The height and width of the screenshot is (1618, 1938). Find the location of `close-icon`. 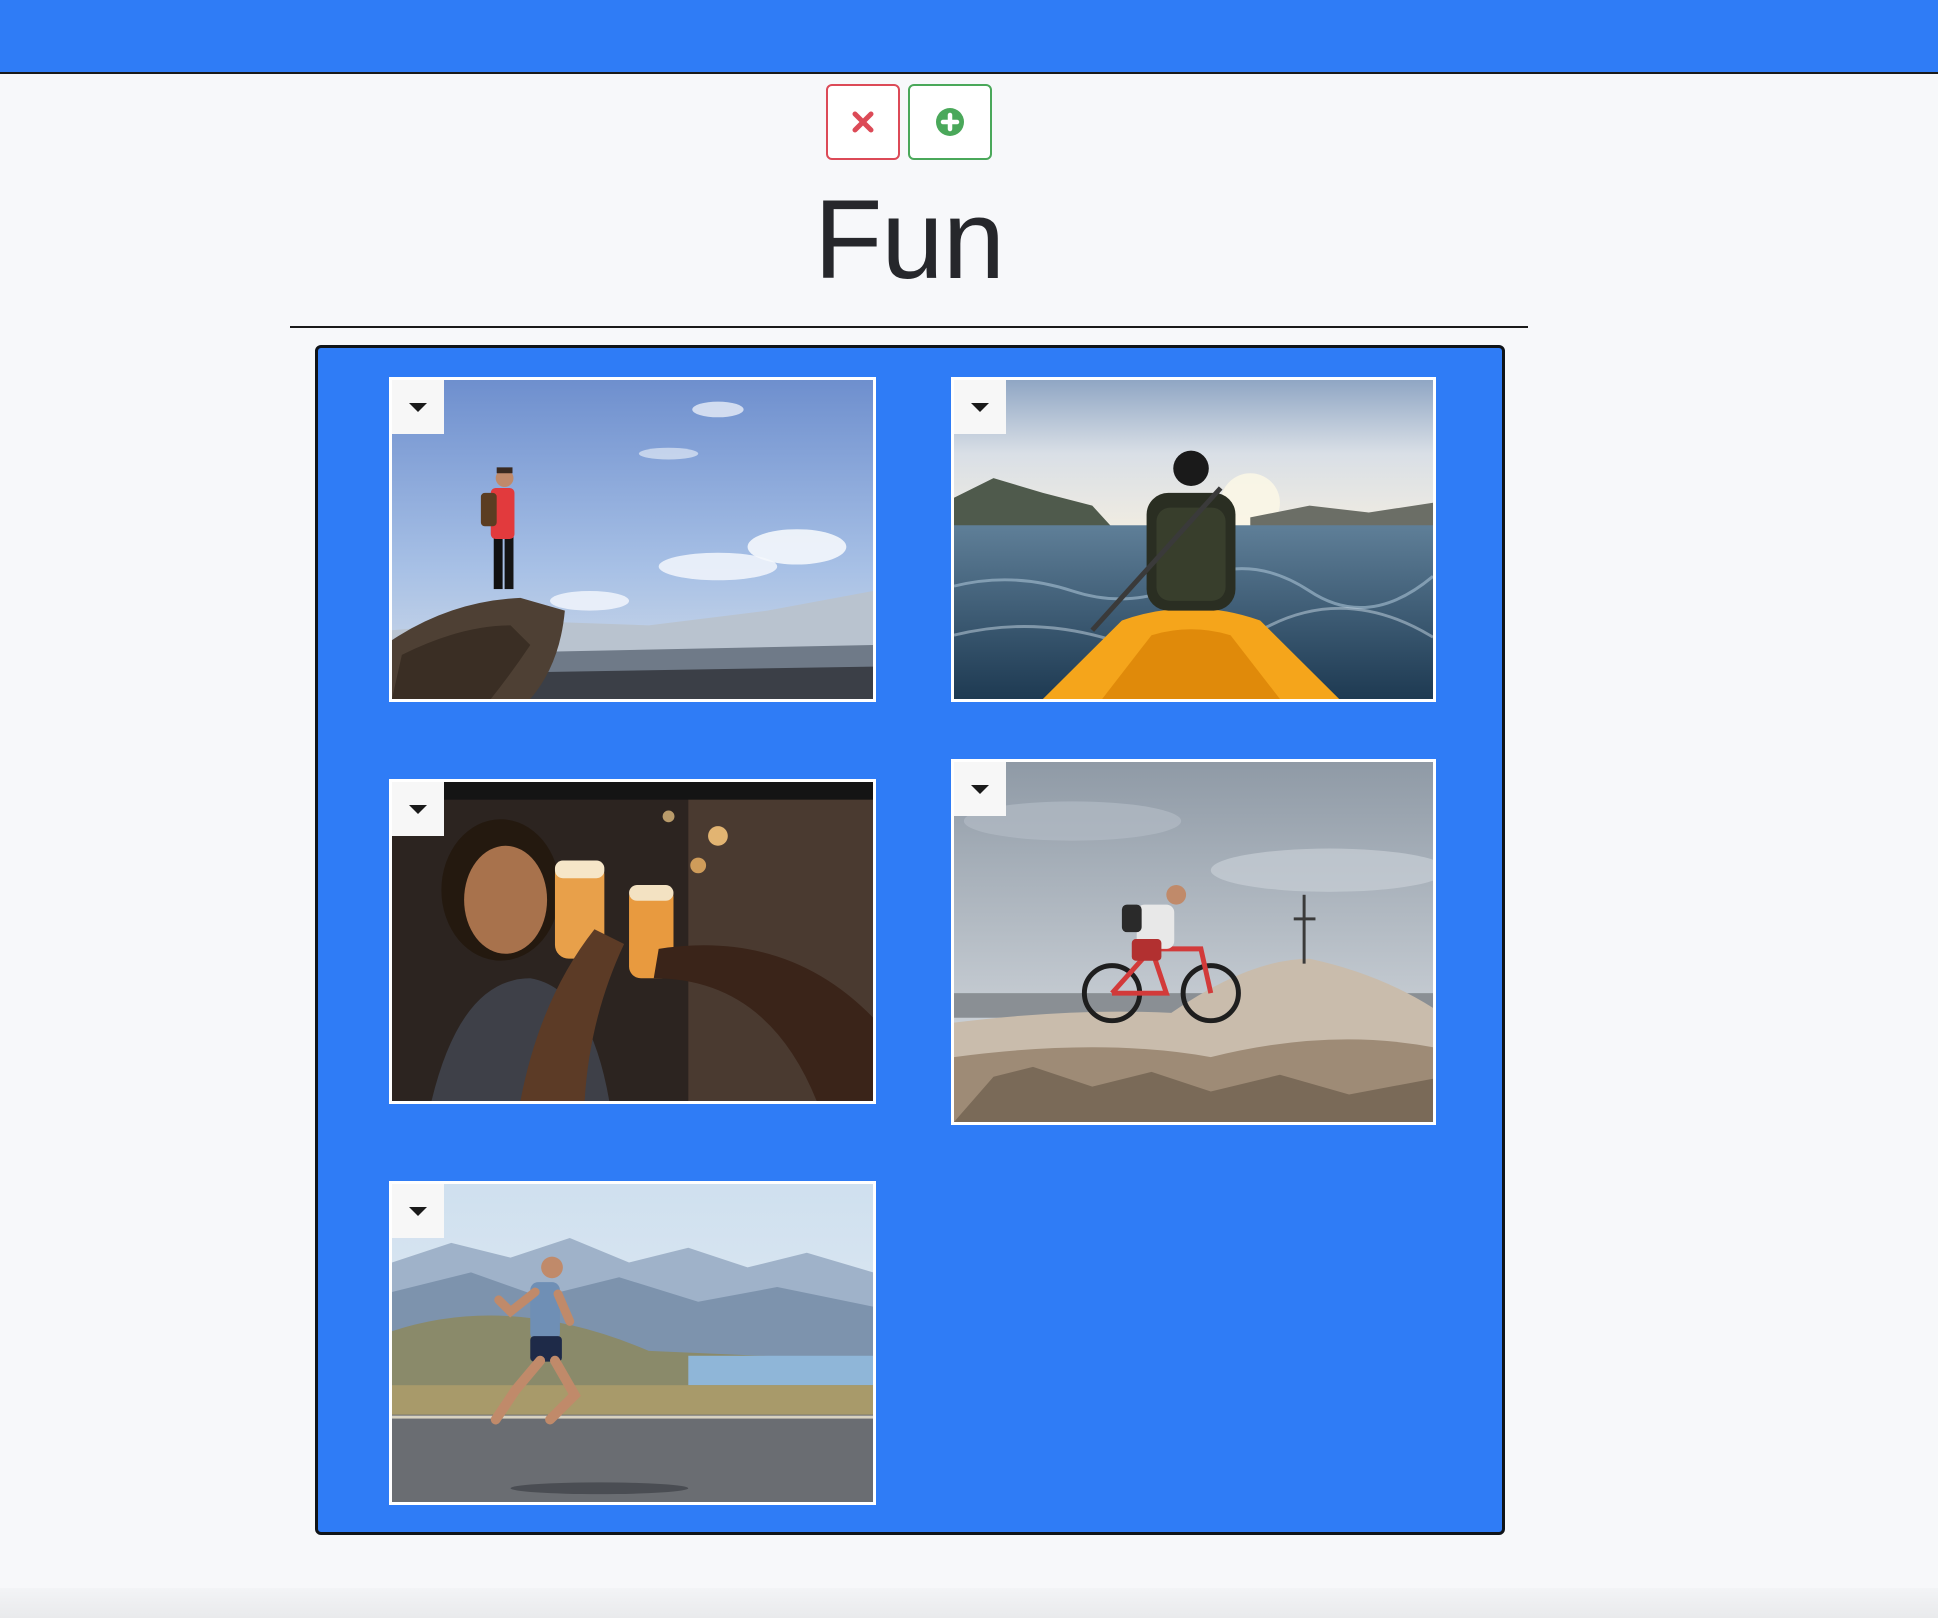

close-icon is located at coordinates (863, 122).